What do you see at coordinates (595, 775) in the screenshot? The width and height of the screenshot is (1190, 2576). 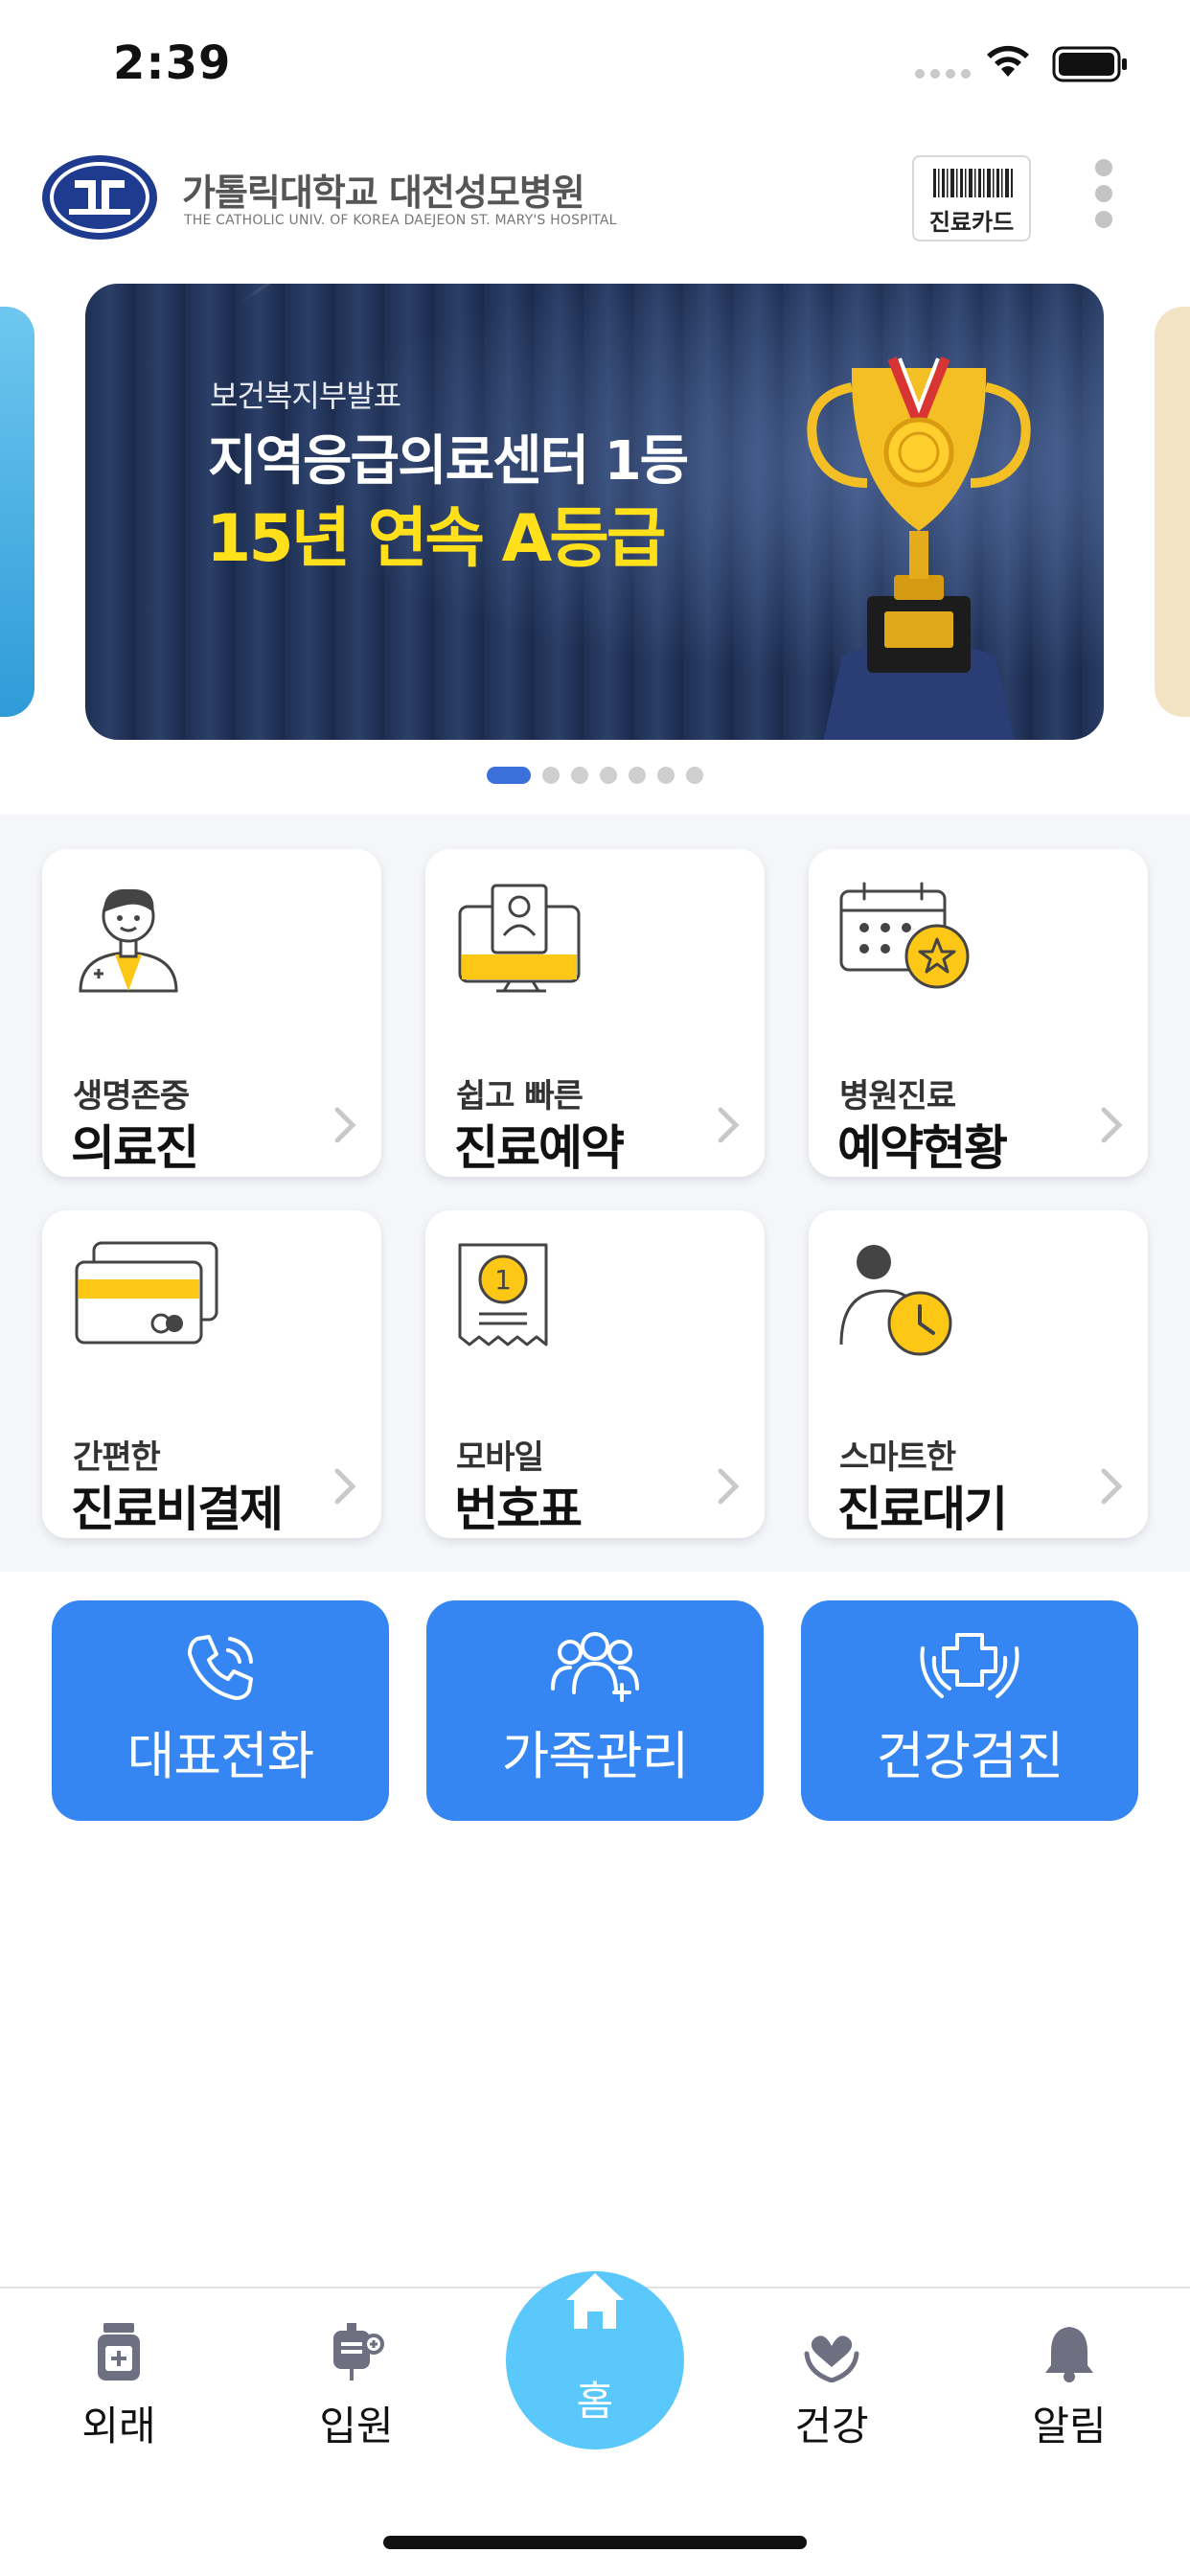 I see `carousel-pagination` at bounding box center [595, 775].